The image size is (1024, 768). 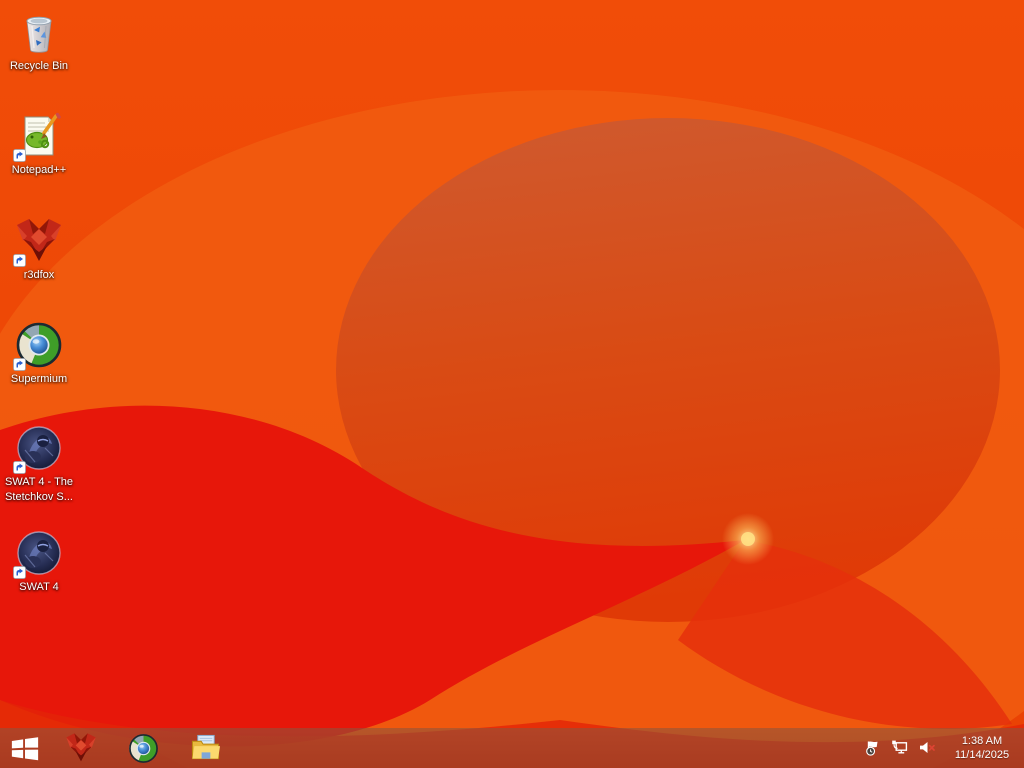 I want to click on system-tray: 1:38 AM 11/14/2025, so click(x=944, y=748).